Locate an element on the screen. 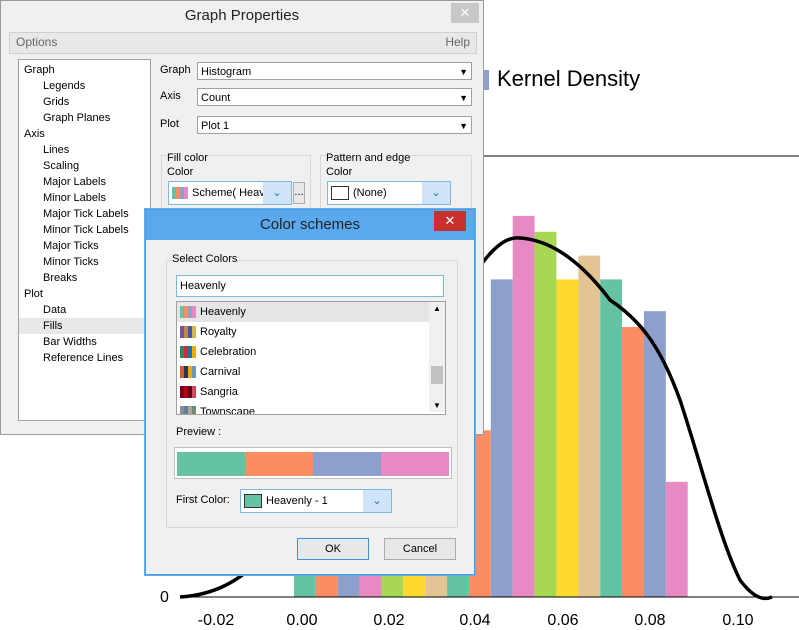  first-color-value: Heavenly - 1 is located at coordinates (297, 501).